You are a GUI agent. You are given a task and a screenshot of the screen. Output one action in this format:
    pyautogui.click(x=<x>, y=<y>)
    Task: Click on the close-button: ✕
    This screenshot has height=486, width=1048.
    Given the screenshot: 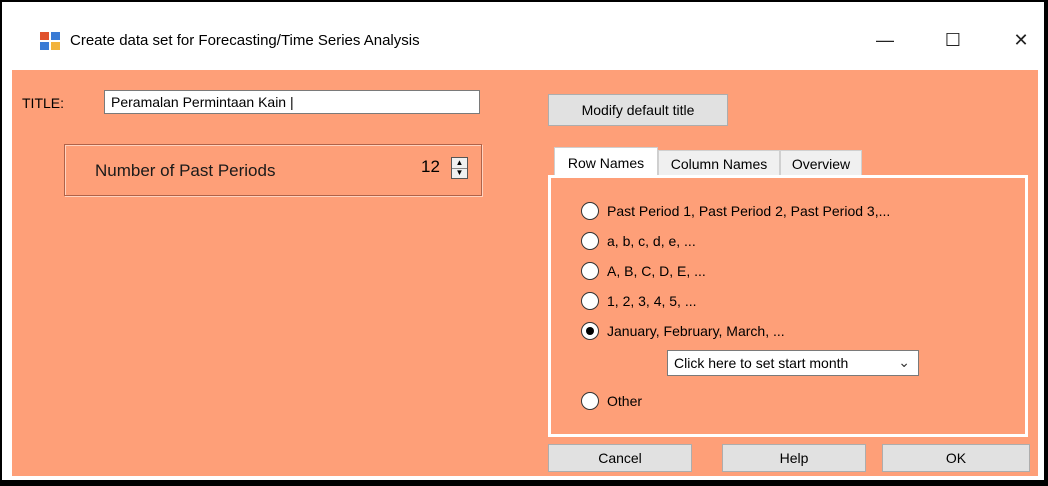 What is the action you would take?
    pyautogui.click(x=1021, y=40)
    